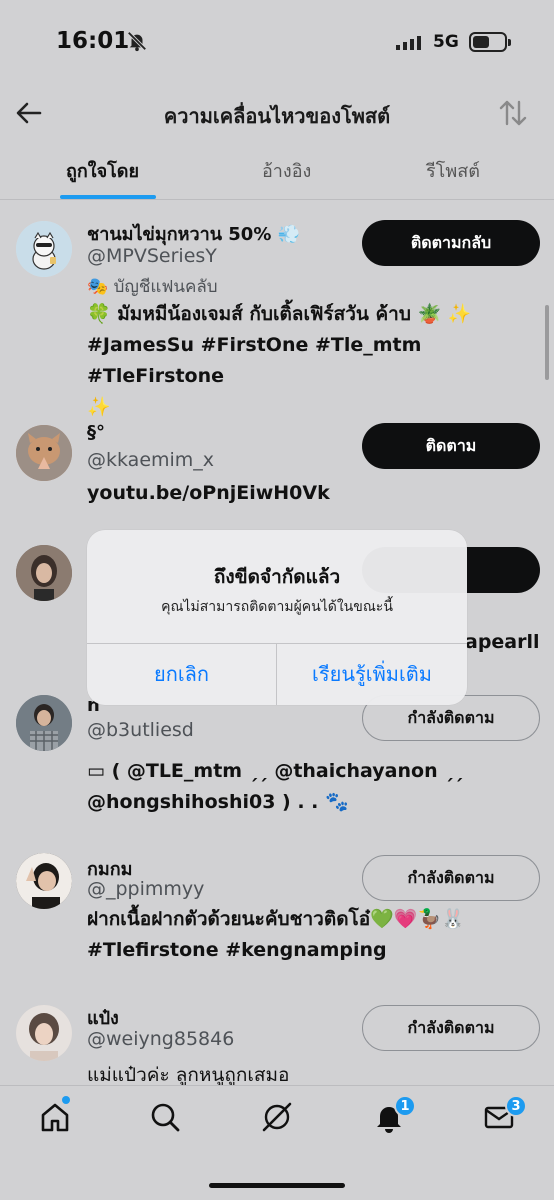 The image size is (554, 1200). What do you see at coordinates (277, 577) in the screenshot?
I see `alert-title: ถึงขีดจำกัดแล้ว` at bounding box center [277, 577].